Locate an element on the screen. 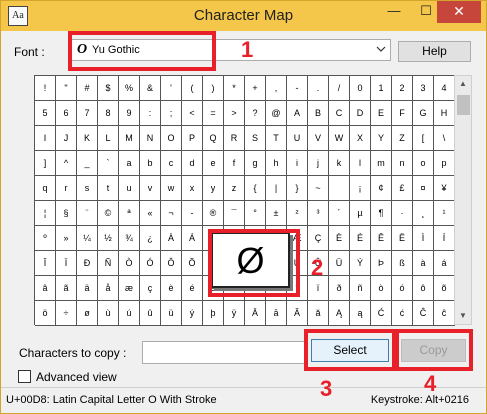 The width and height of the screenshot is (487, 414). character-cell: · is located at coordinates (402, 213).